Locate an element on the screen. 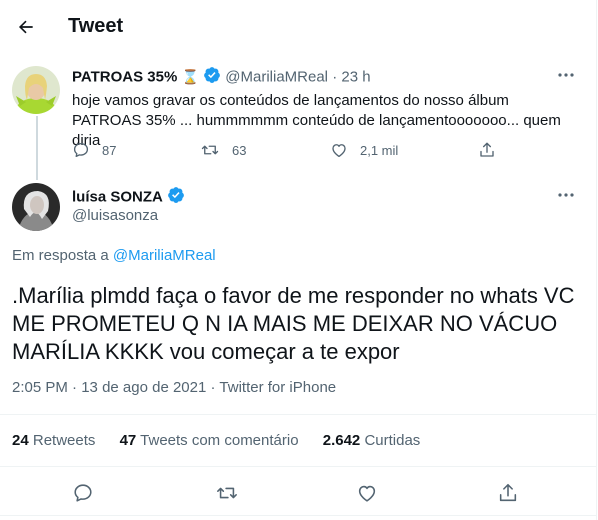  likes-count: 2.642 is located at coordinates (341, 440).